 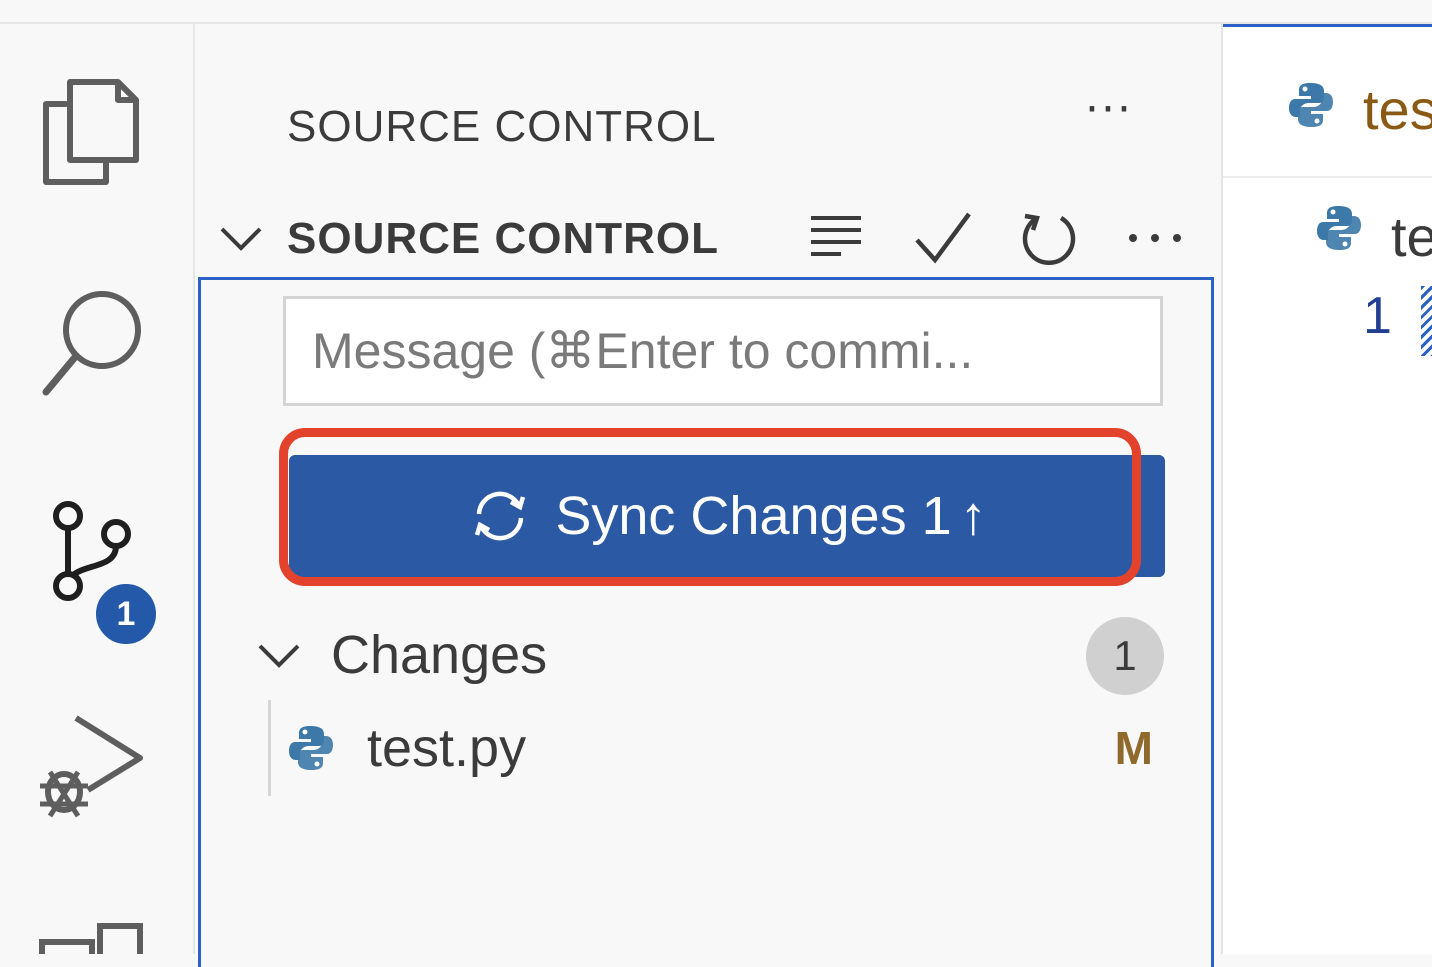 I want to click on file-status-modified: M, so click(x=1133, y=748).